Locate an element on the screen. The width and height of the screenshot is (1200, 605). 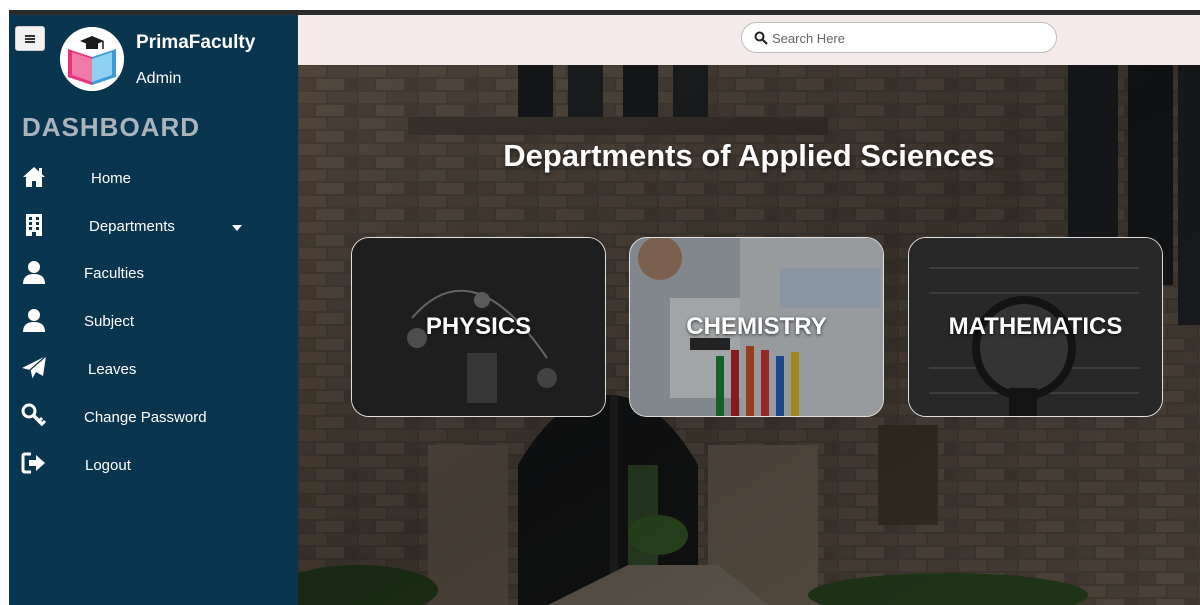
department-card-chemistry: CHEMISTRY is located at coordinates (756, 327).